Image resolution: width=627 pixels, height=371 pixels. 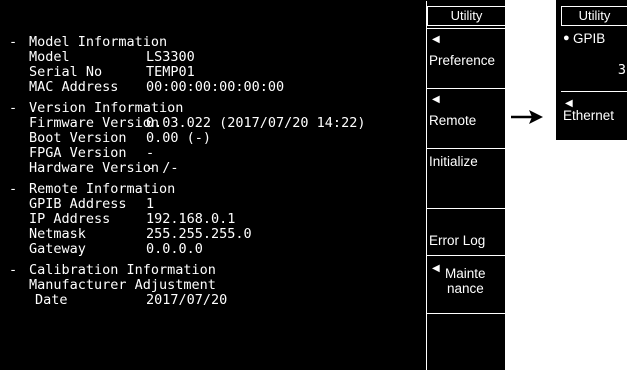 I want to click on info-value: 255.255.255.0, so click(x=199, y=234).